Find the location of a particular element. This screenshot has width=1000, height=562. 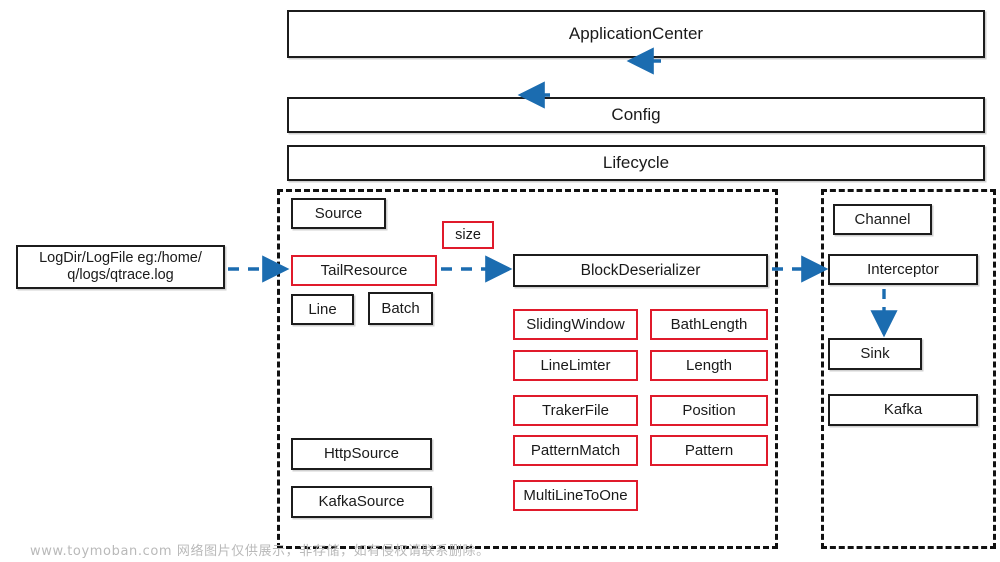

batch-label: Batch is located at coordinates (400, 308).